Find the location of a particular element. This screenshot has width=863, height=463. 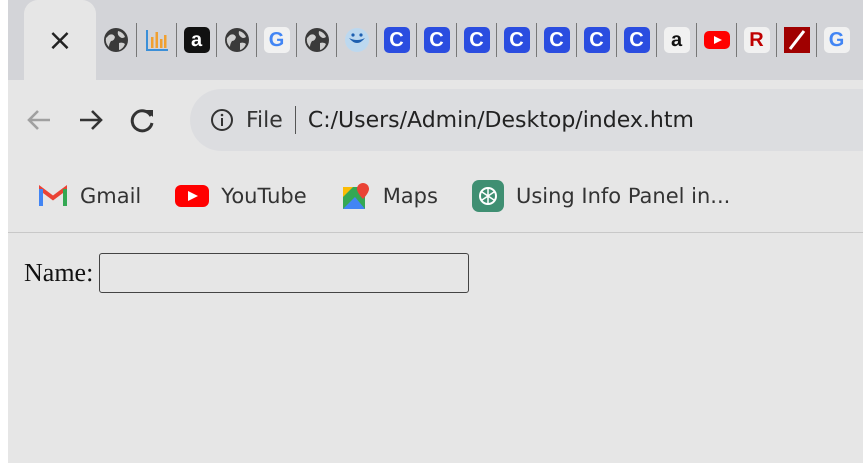

bookmark-link: YouTube is located at coordinates (264, 196).